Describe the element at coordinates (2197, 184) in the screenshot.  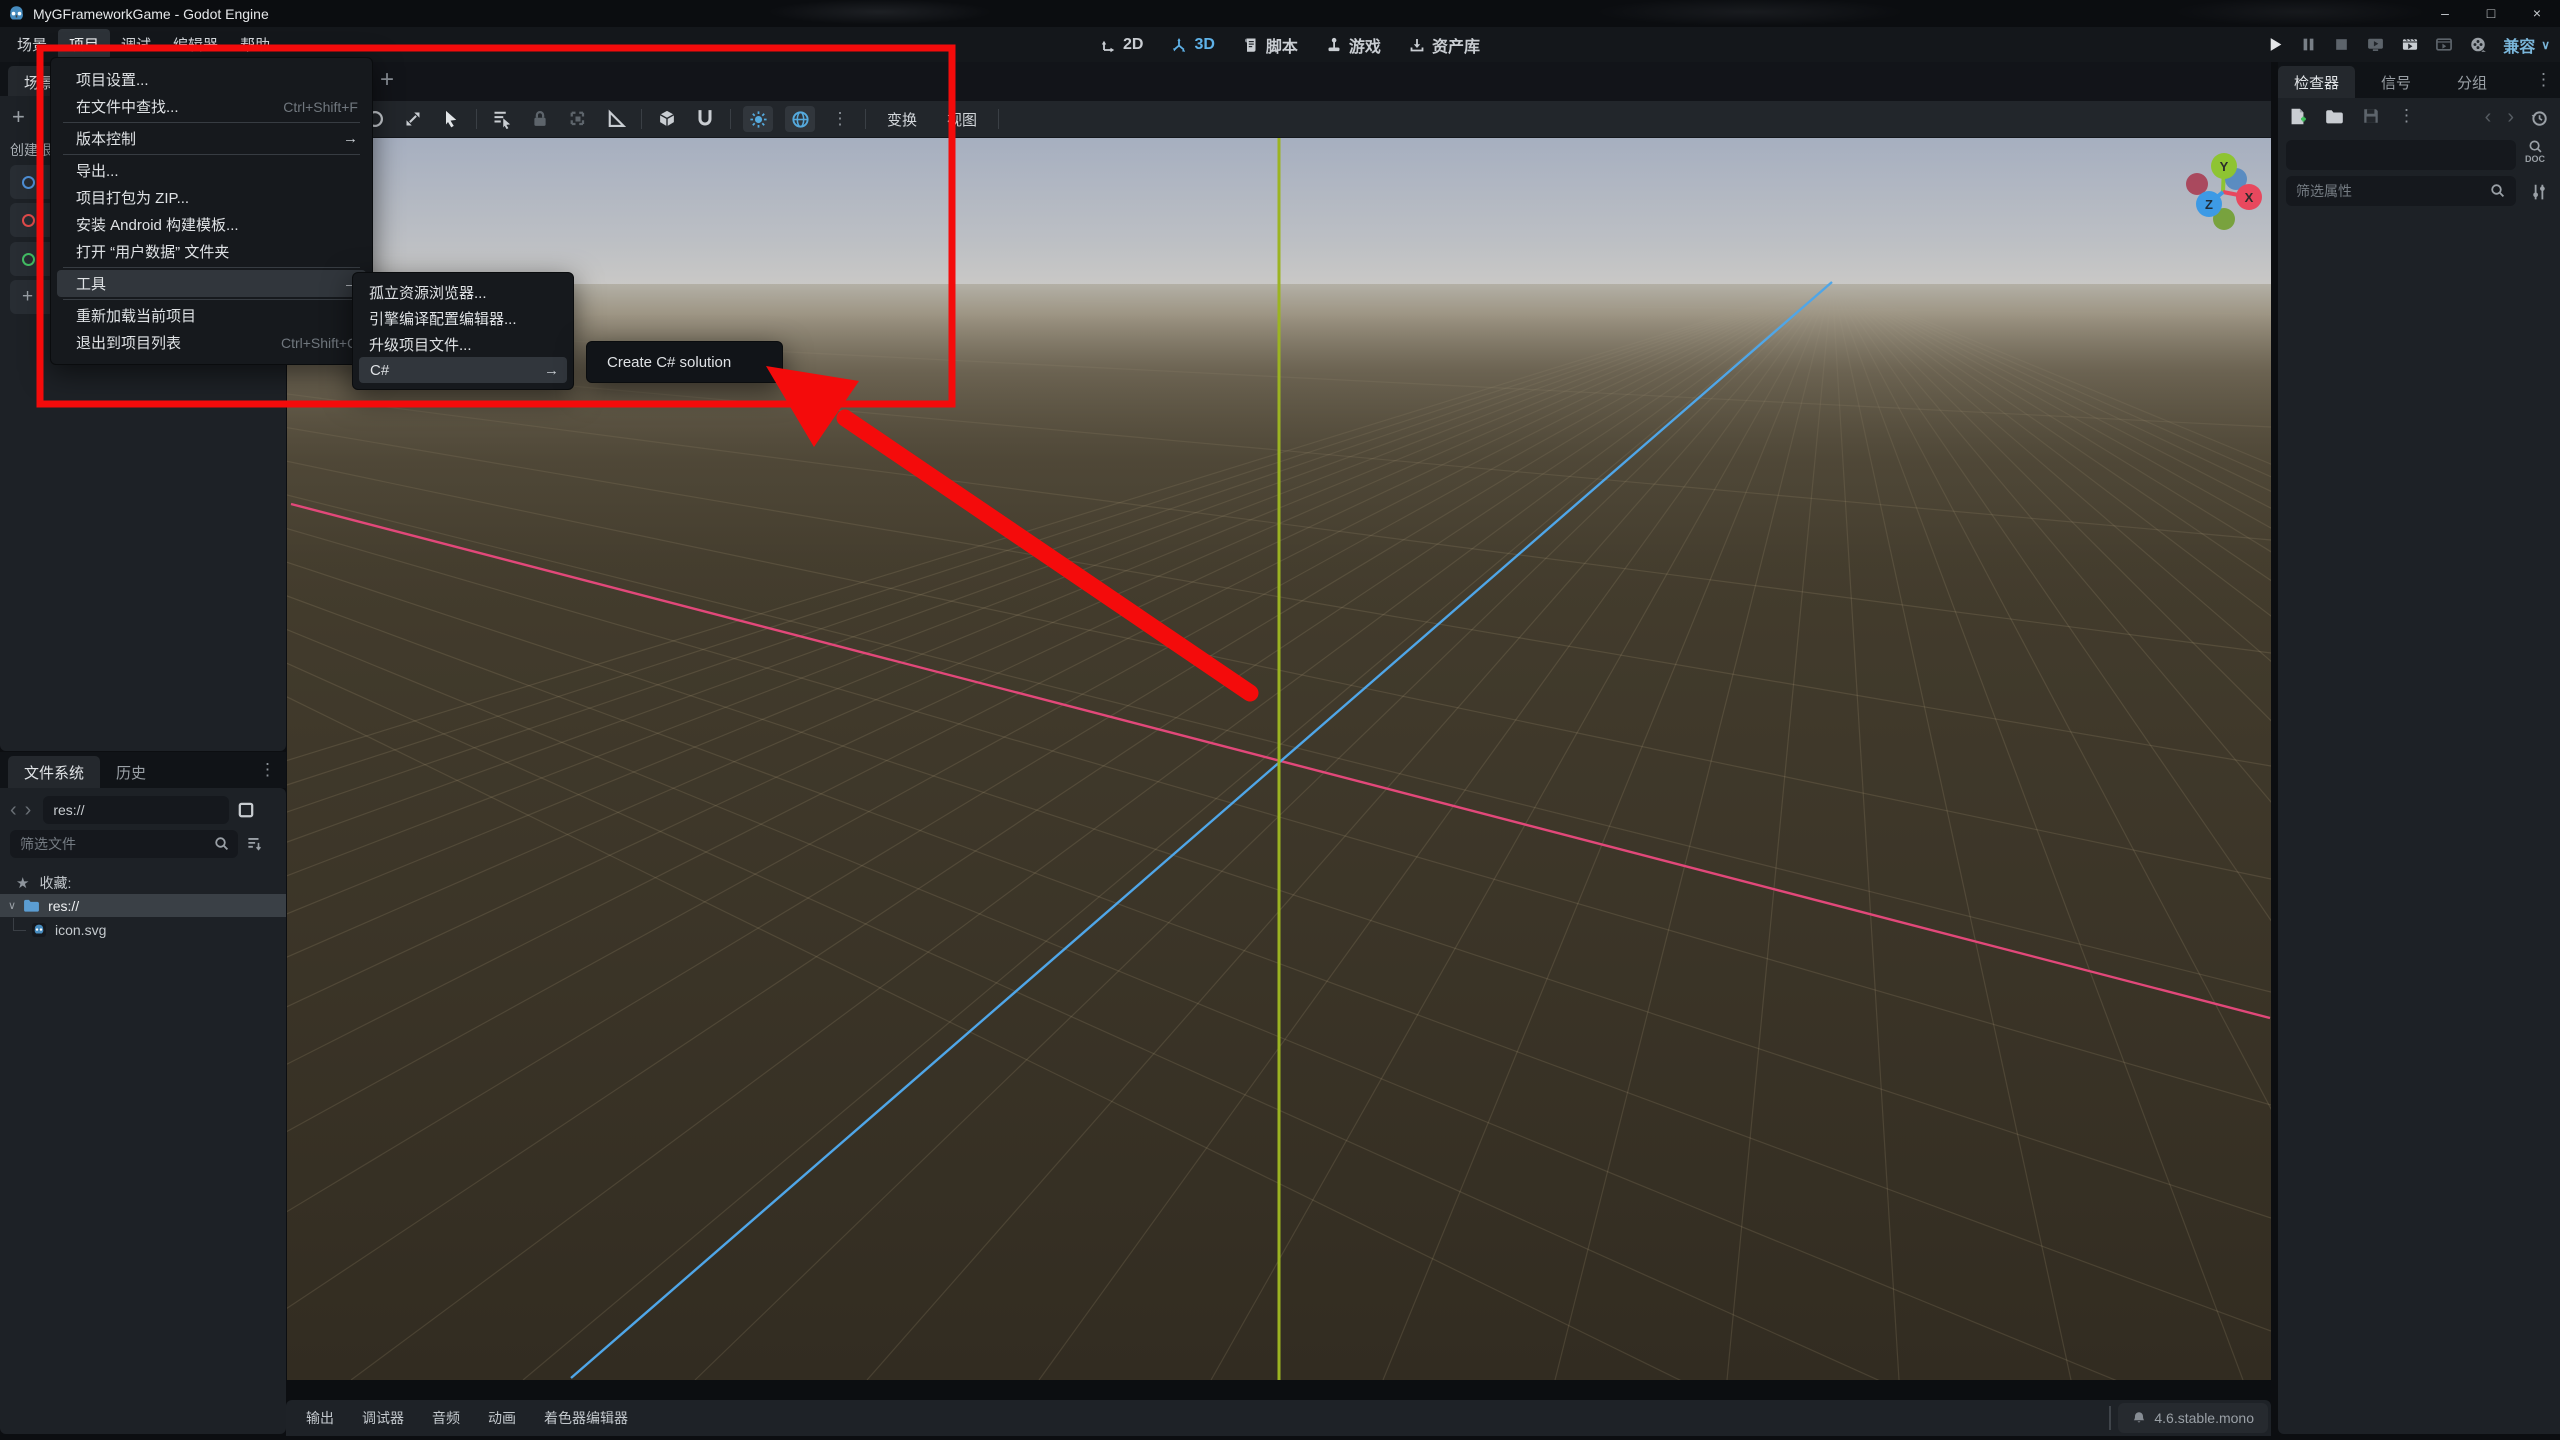
I see `gizmo-neg-x` at that location.